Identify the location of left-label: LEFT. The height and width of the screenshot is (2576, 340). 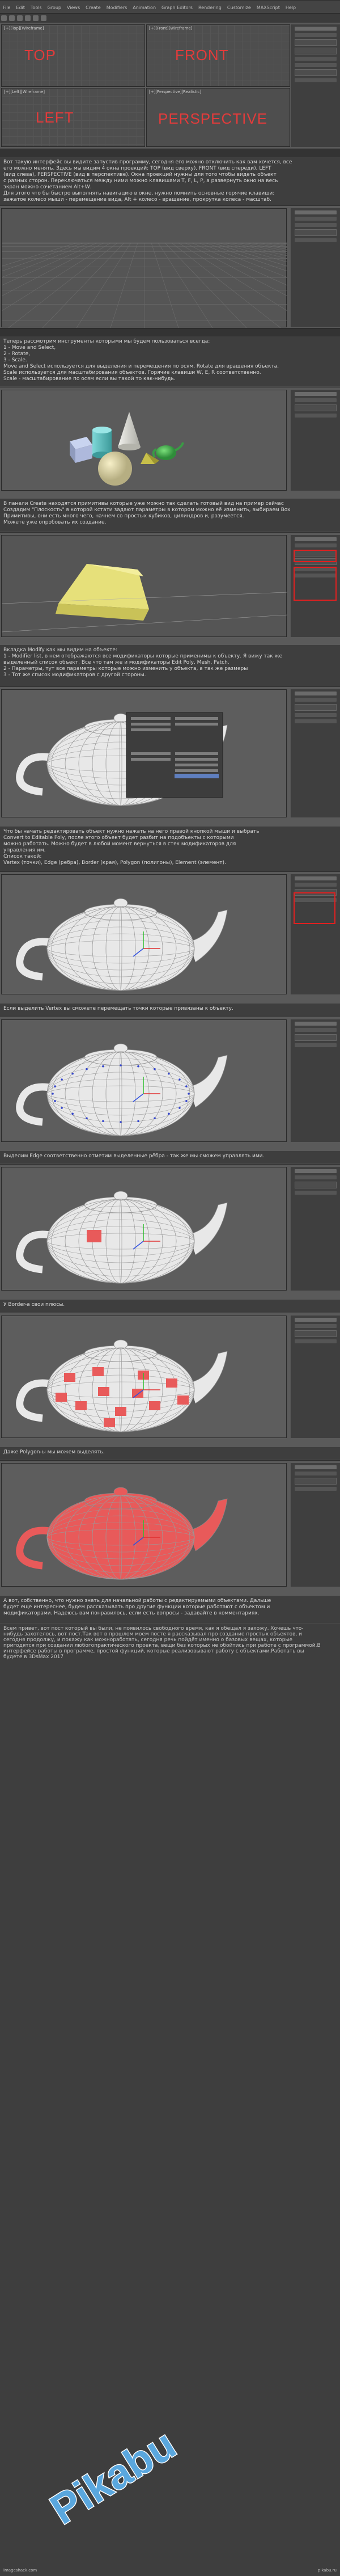
(55, 117).